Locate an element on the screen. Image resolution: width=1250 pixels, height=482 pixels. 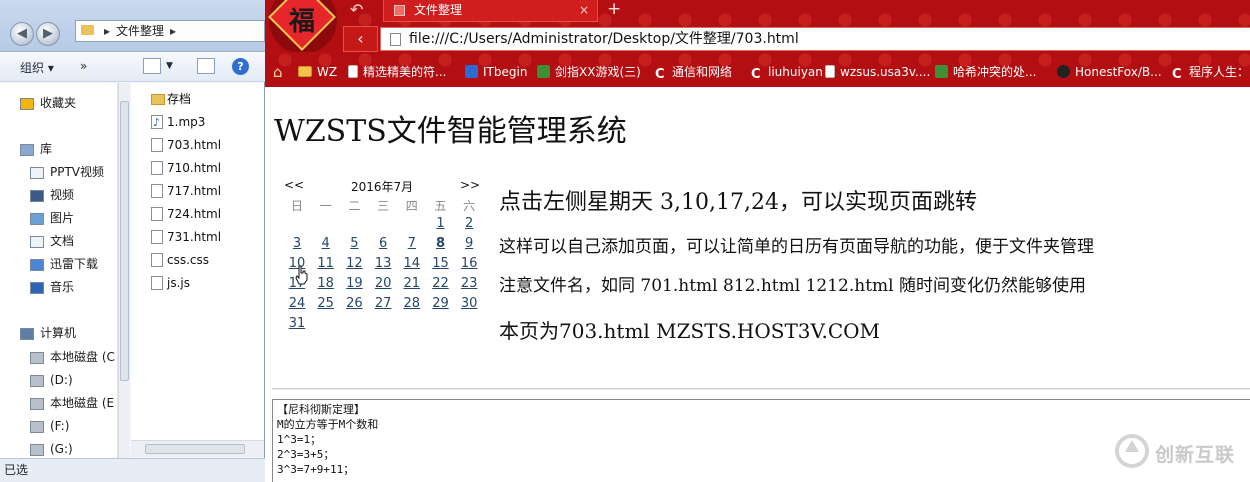
hand-cursor-icon is located at coordinates (301, 275).